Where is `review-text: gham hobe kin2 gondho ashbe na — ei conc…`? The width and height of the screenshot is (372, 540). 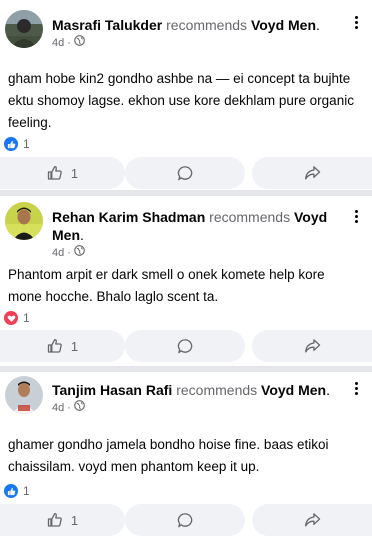 review-text: gham hobe kin2 gondho ashbe na — ei conc… is located at coordinates (181, 100).